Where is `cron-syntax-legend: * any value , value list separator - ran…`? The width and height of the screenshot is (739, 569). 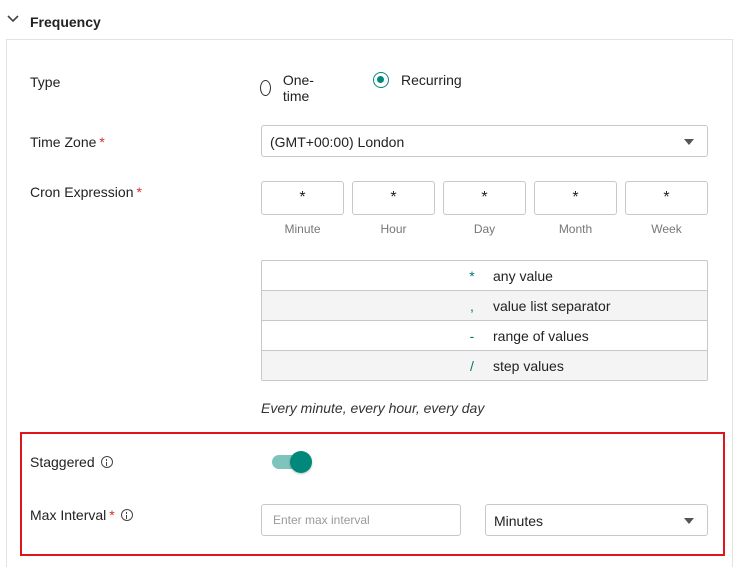 cron-syntax-legend: * any value , value list separator - ran… is located at coordinates (484, 320).